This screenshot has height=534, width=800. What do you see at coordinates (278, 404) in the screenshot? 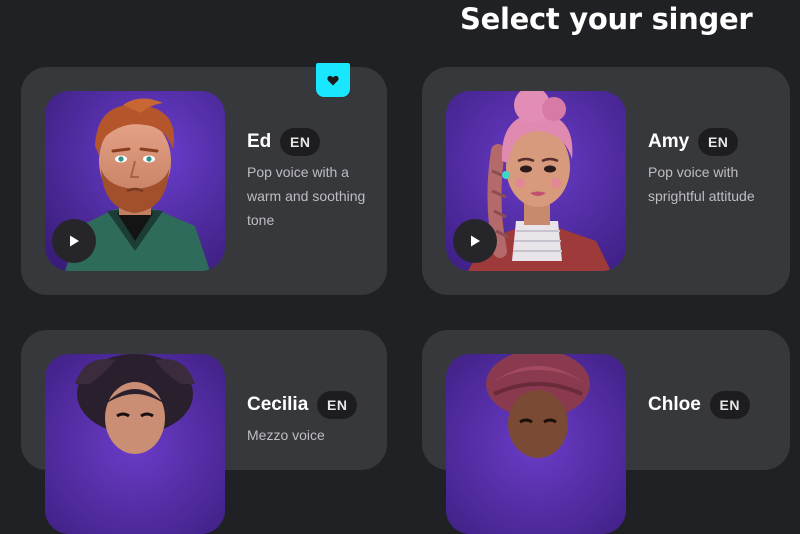
I see `singer-name: Cecilia` at bounding box center [278, 404].